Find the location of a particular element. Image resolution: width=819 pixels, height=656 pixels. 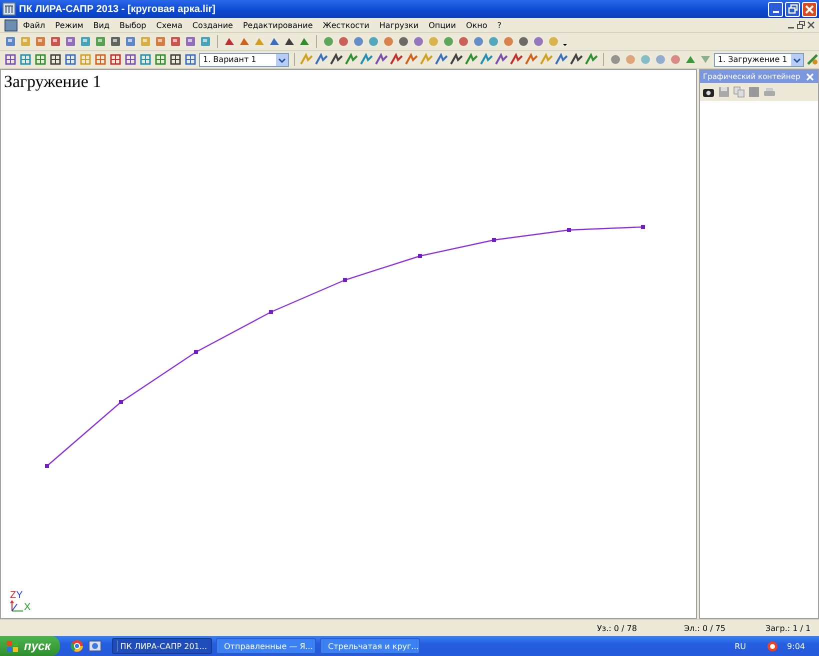

status-text: Уз.: 0 / 78 is located at coordinates (617, 628).